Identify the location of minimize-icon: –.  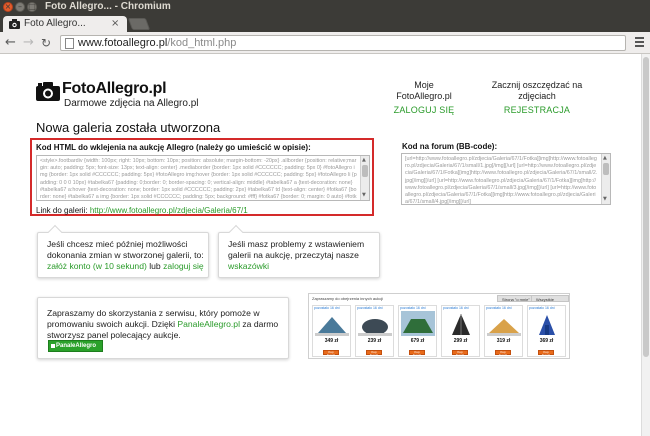
(20, 6).